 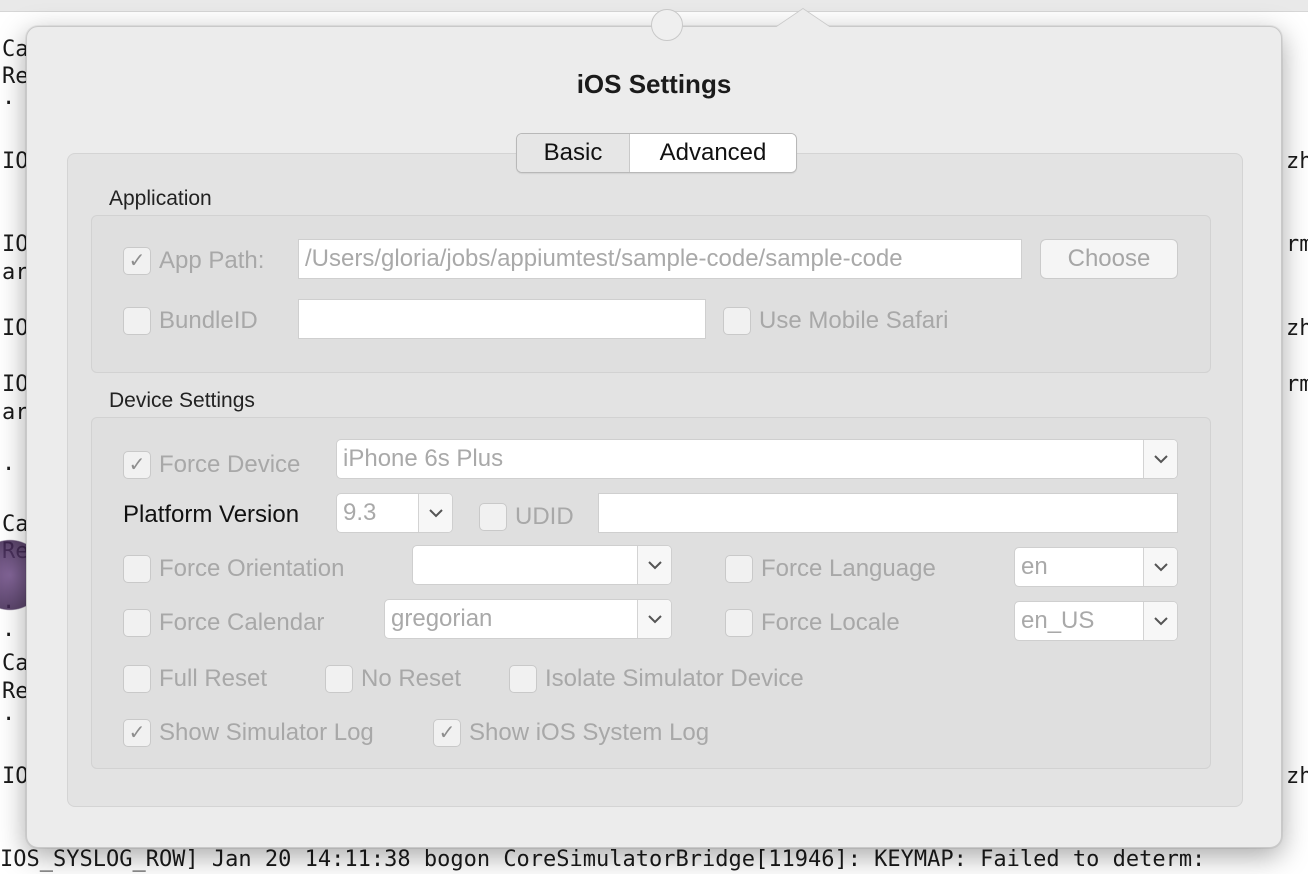 What do you see at coordinates (208, 320) in the screenshot?
I see `bundle-id-label: BundleID` at bounding box center [208, 320].